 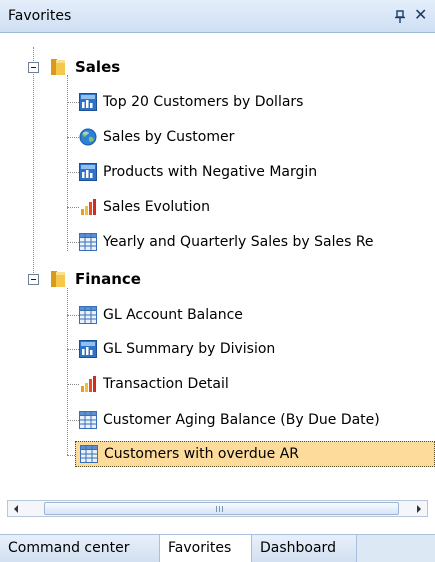 I want to click on horizontal-scrollbar, so click(x=217, y=508).